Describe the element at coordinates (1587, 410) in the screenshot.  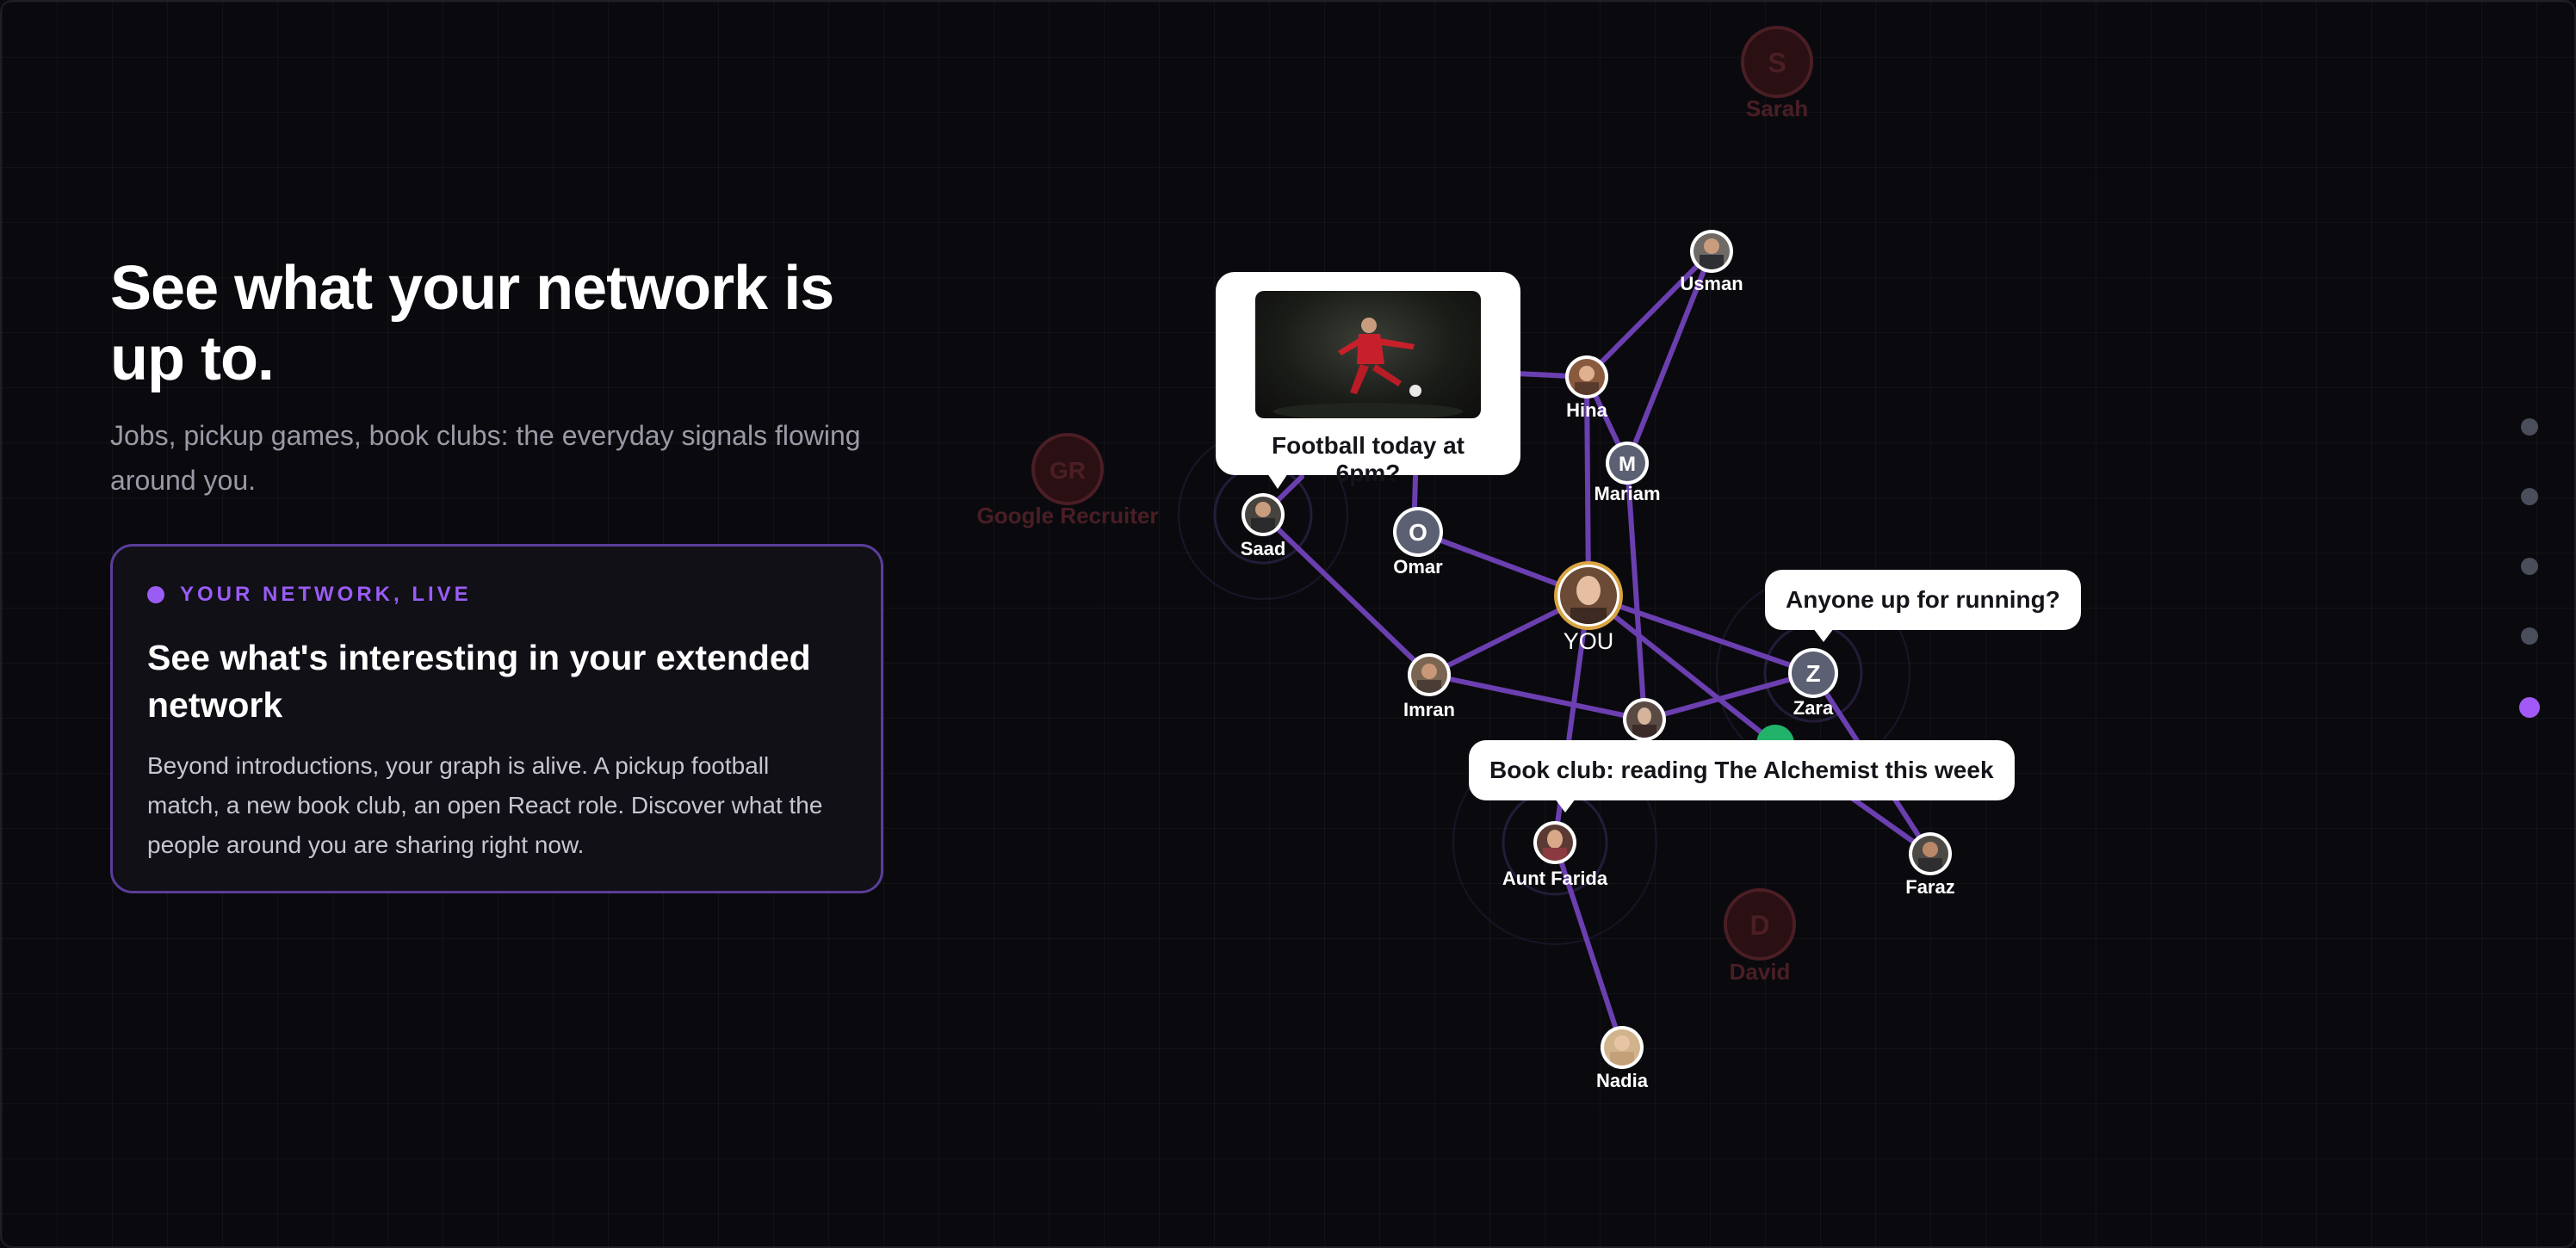
I see `node-label-hina: Hina` at that location.